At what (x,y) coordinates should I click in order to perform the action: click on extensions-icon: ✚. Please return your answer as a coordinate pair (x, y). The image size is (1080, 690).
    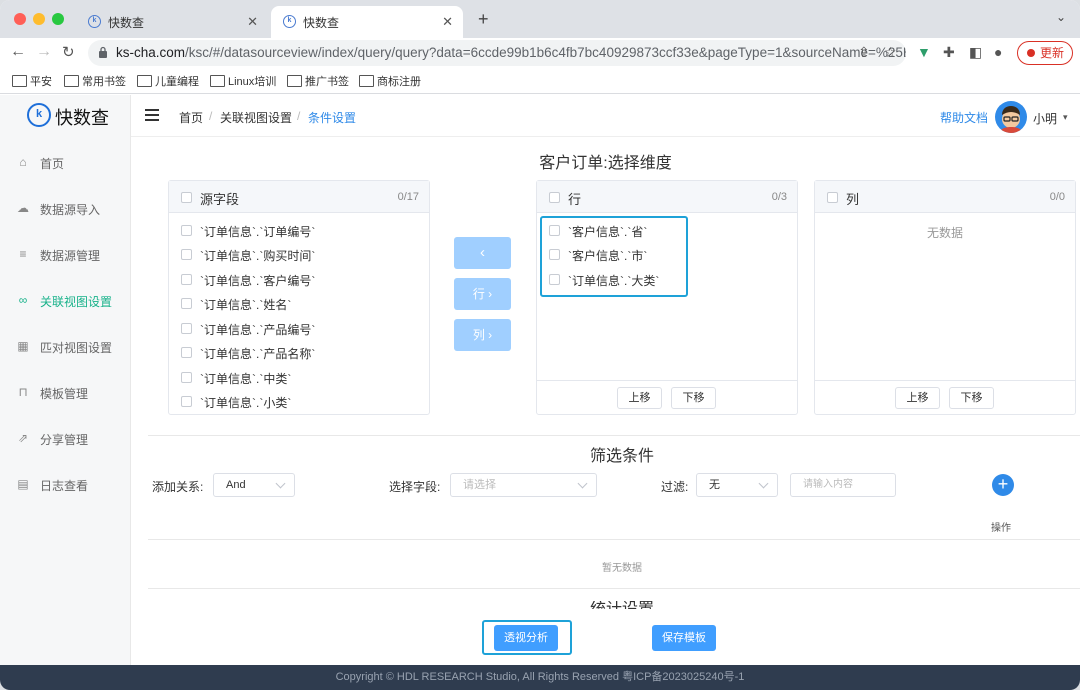
    Looking at the image, I should click on (949, 52).